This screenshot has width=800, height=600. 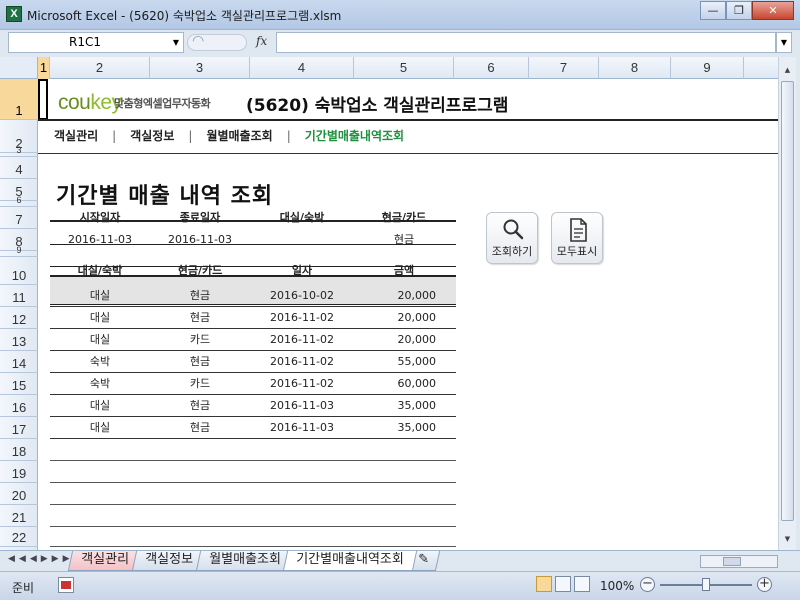 I want to click on close-button: ✕, so click(x=773, y=10).